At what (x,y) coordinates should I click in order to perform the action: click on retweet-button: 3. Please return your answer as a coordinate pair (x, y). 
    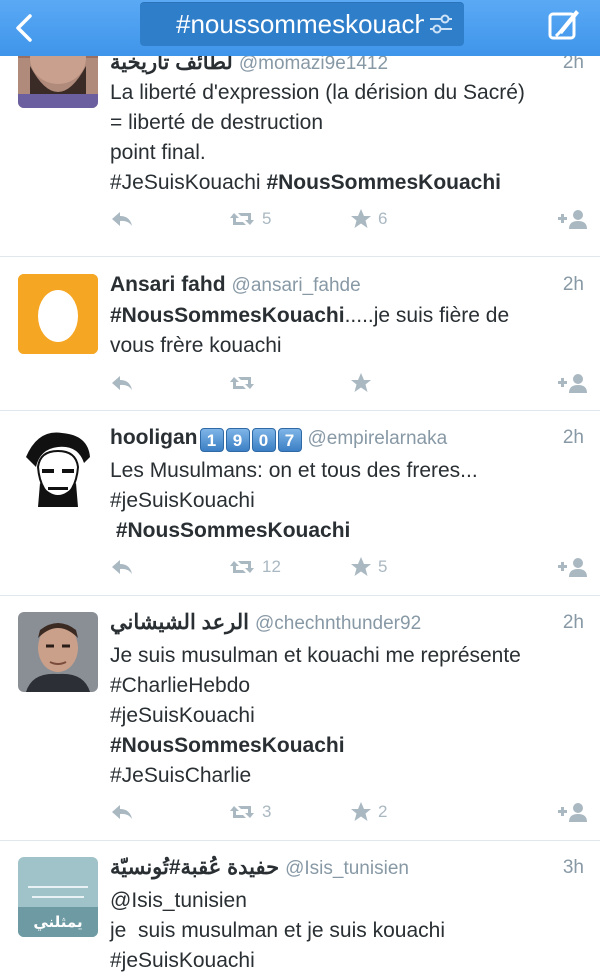
    Looking at the image, I should click on (249, 812).